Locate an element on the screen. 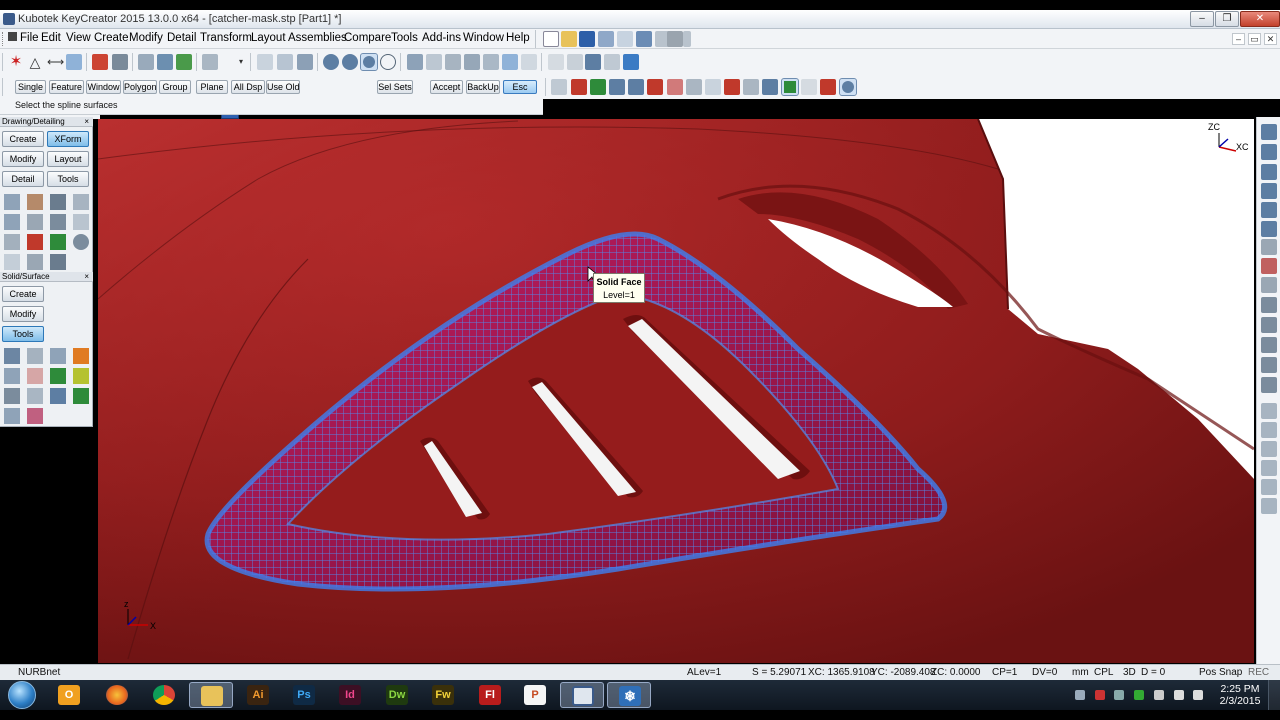  measure-icon is located at coordinates (491, 62).